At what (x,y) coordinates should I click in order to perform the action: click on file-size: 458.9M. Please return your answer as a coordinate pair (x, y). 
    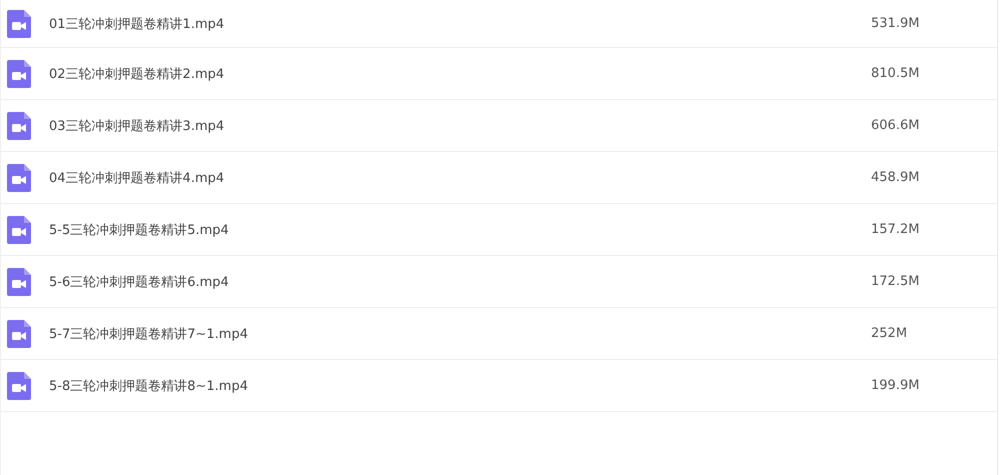
    Looking at the image, I should click on (895, 177).